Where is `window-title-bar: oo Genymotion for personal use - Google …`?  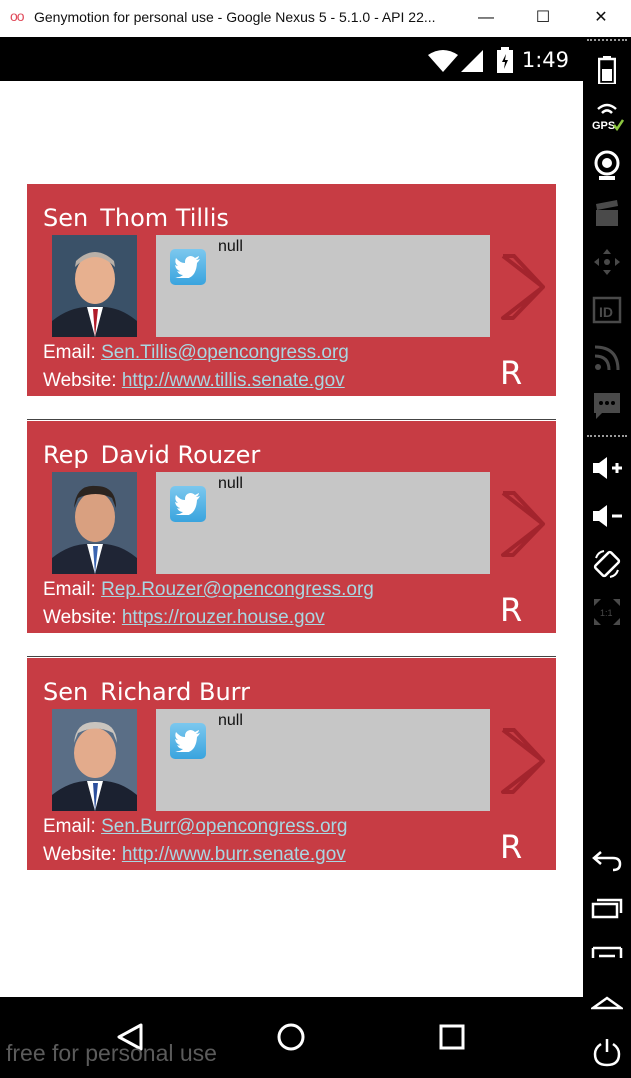 window-title-bar: oo Genymotion for personal use - Google … is located at coordinates (315, 19).